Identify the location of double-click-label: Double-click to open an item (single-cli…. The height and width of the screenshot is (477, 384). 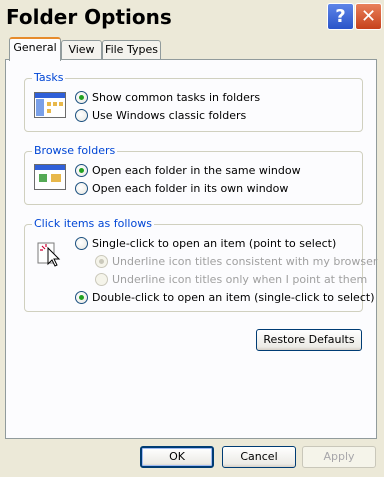
(233, 298).